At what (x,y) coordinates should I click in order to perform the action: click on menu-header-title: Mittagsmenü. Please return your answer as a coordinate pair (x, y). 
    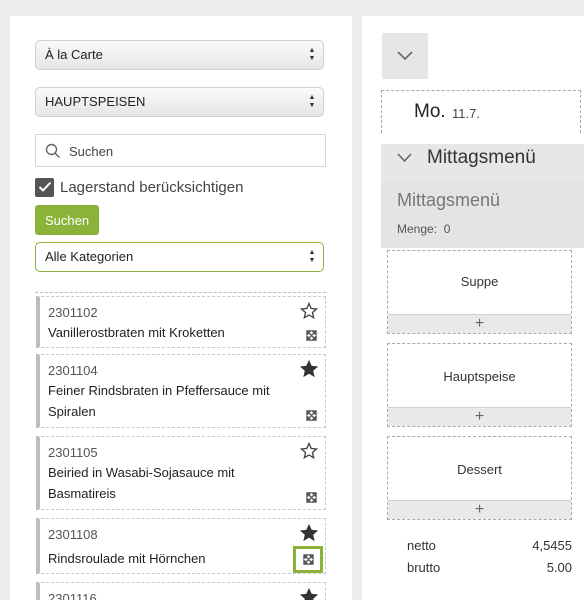
    Looking at the image, I should click on (481, 157).